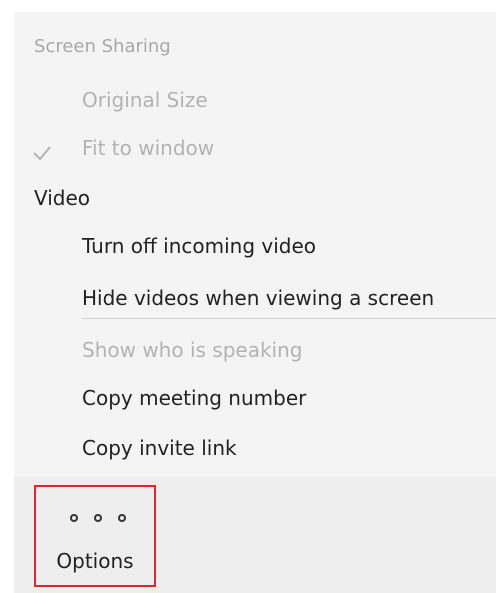  Describe the element at coordinates (289, 318) in the screenshot. I see `menu-divider` at that location.